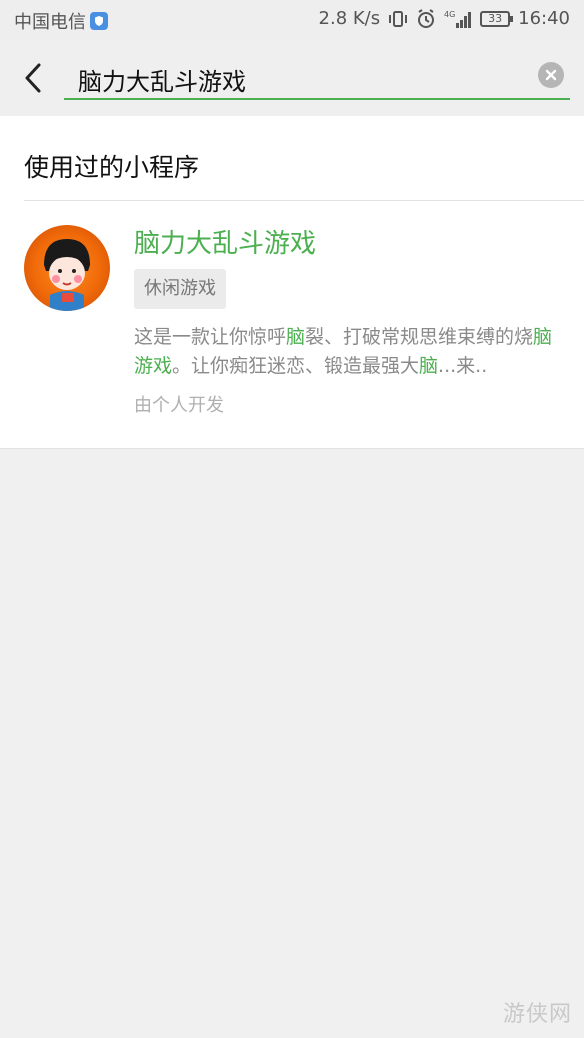 This screenshot has height=1038, width=584. Describe the element at coordinates (419, 337) in the screenshot. I see `desc-text: 裂、打破常规思维束缚的烧` at that location.